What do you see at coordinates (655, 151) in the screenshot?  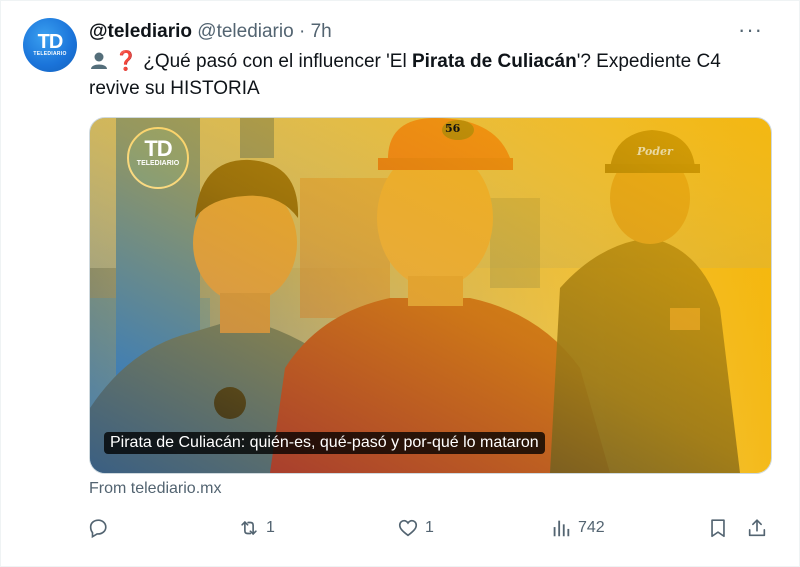 I see `cap-right-text: Poder` at bounding box center [655, 151].